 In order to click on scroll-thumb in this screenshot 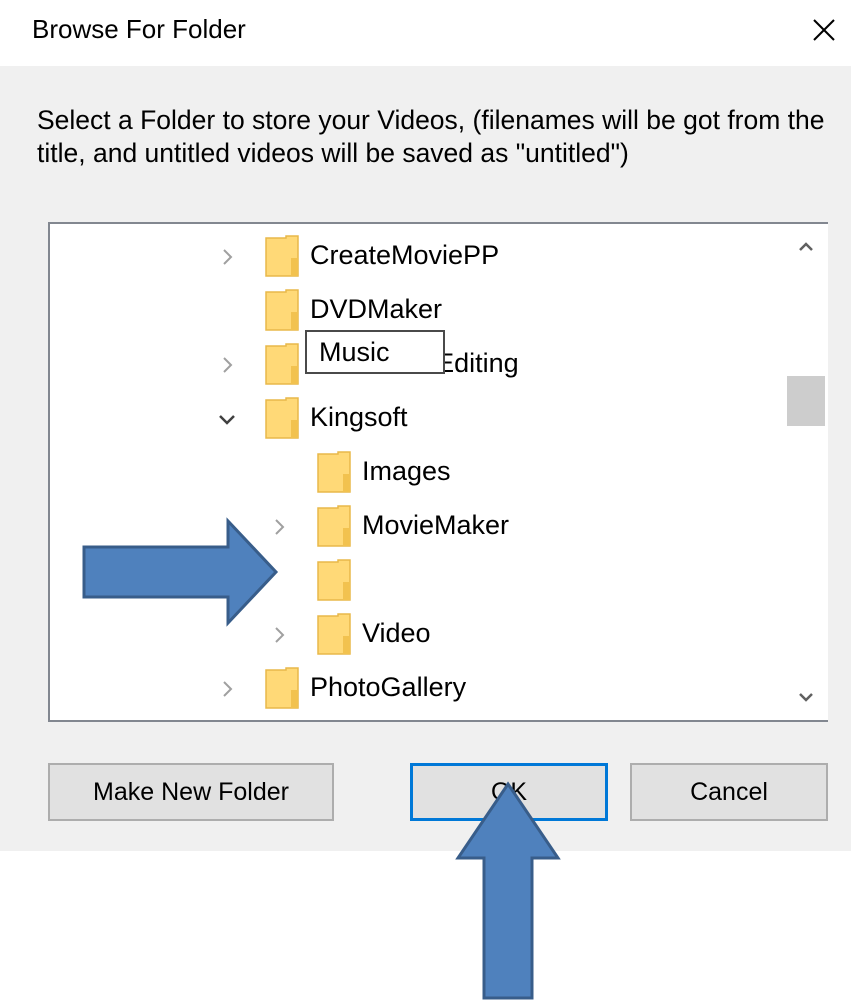, I will do `click(806, 401)`.